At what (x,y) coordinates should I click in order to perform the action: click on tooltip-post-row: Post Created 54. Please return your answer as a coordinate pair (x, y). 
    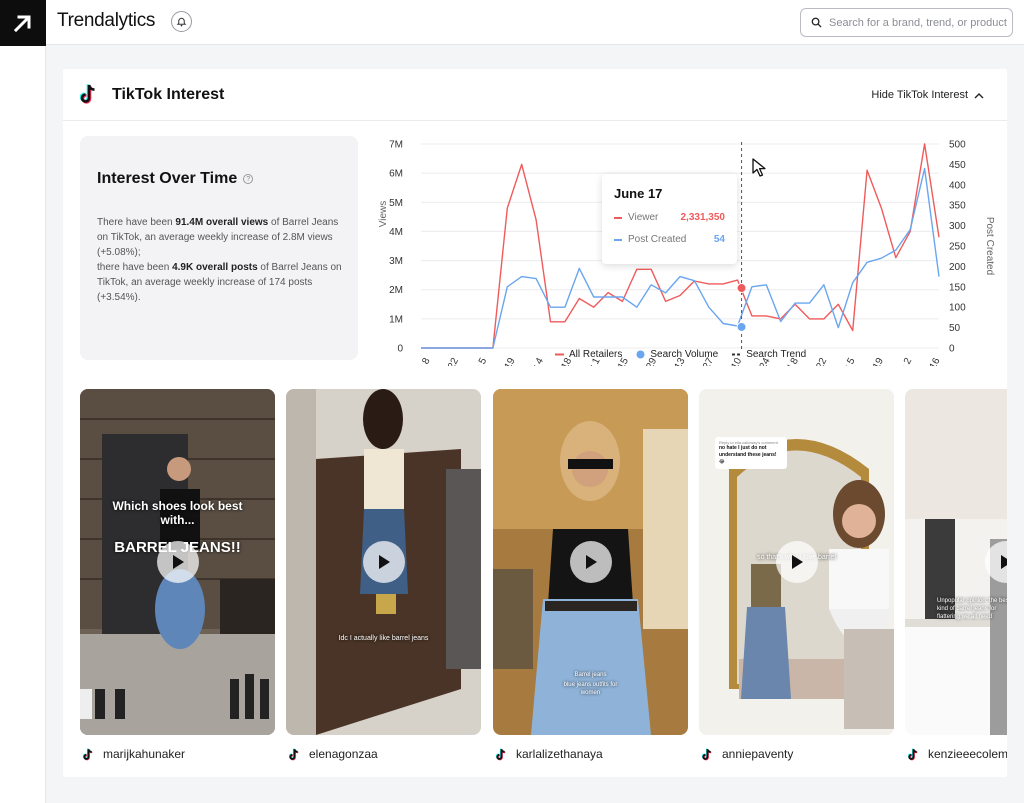
    Looking at the image, I should click on (669, 239).